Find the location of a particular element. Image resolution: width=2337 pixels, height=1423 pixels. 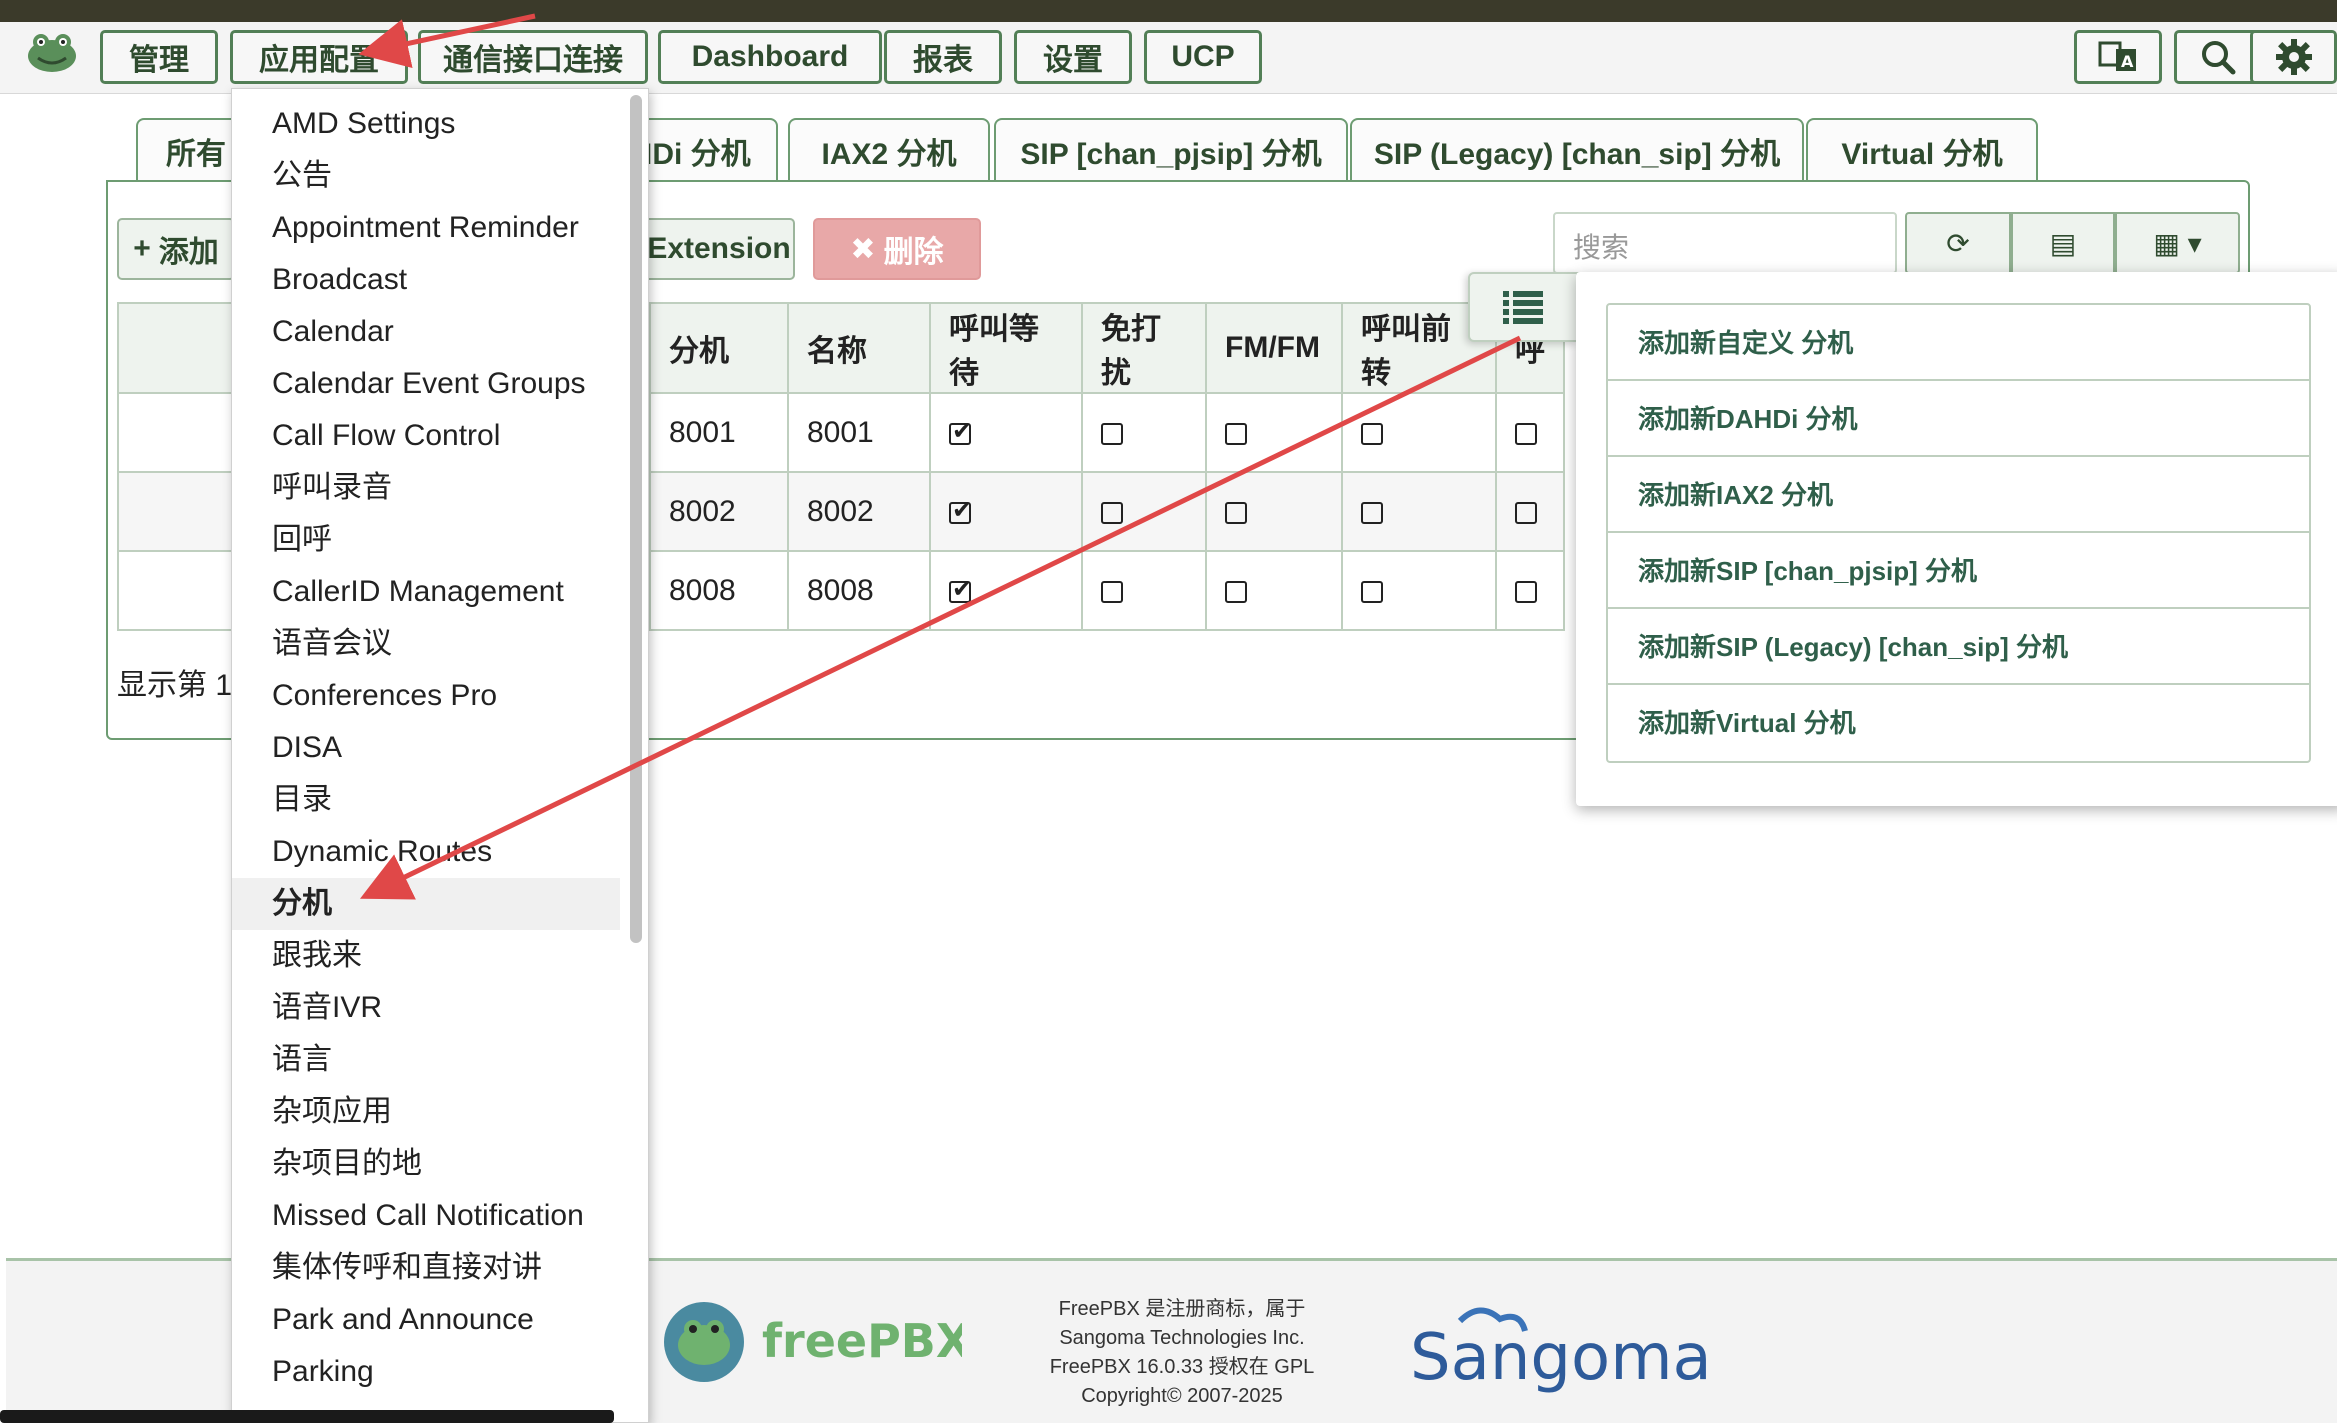

add-extension-button: + 添加 is located at coordinates (176, 249).